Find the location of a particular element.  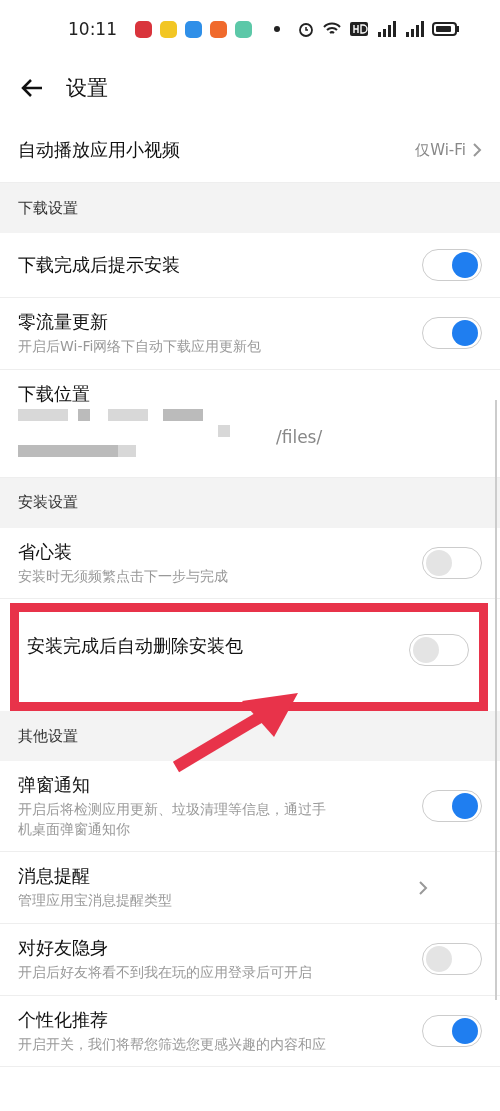

setting-description: 管理应用宝消息提醒类型 is located at coordinates (95, 901).